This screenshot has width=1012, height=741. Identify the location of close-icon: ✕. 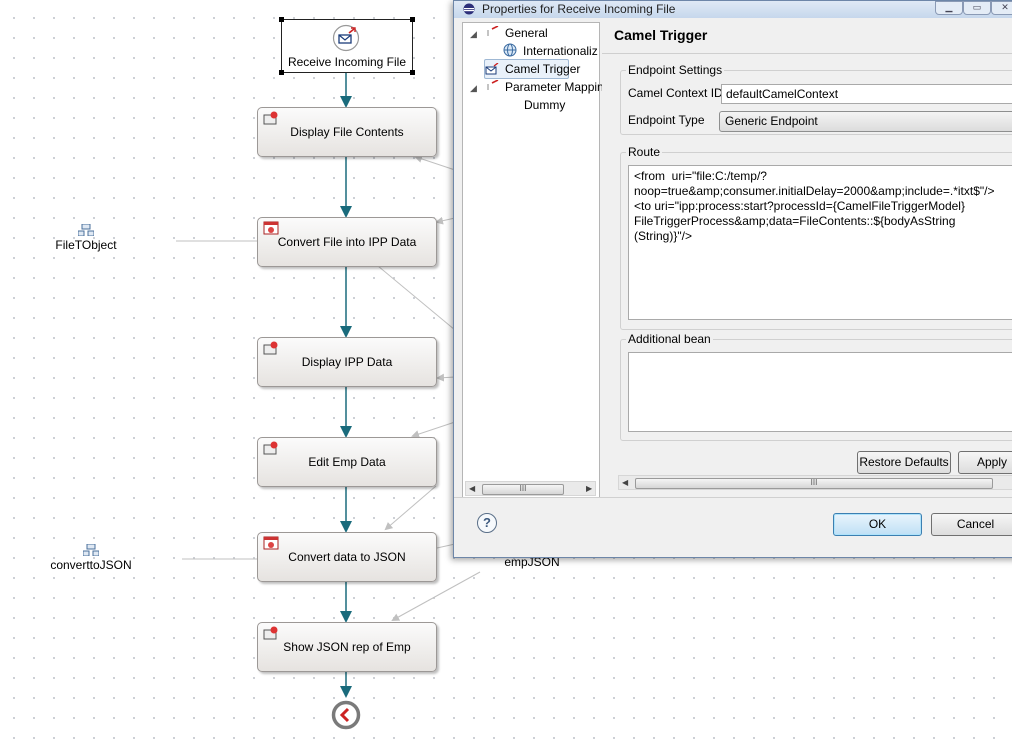
(1005, 7).